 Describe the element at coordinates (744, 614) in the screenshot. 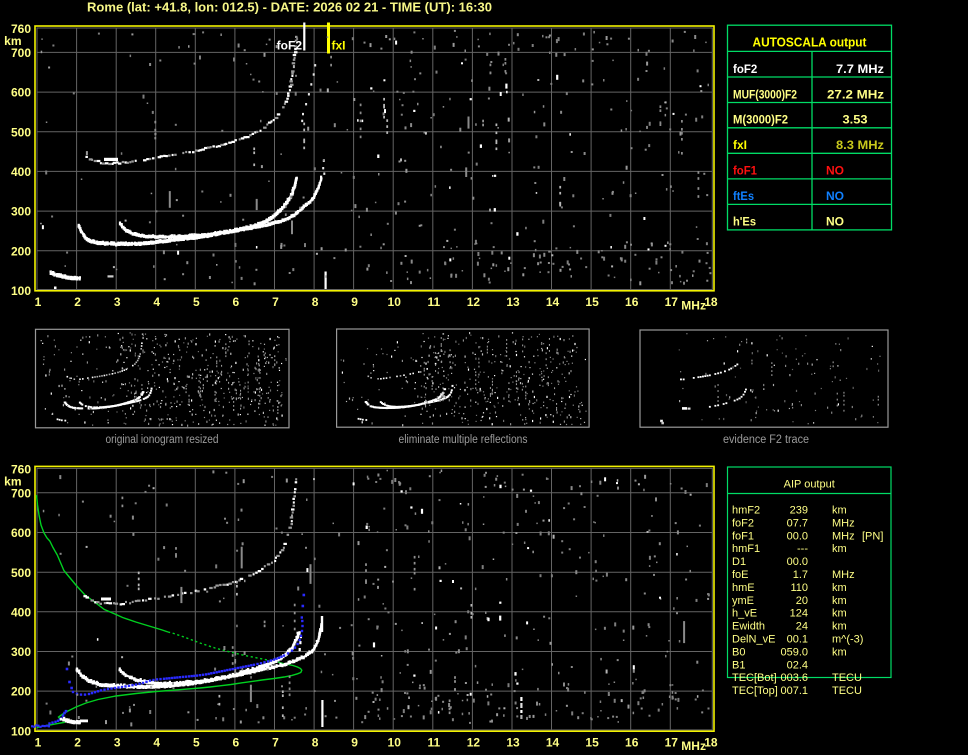

I see `svg-text: h_vE` at that location.